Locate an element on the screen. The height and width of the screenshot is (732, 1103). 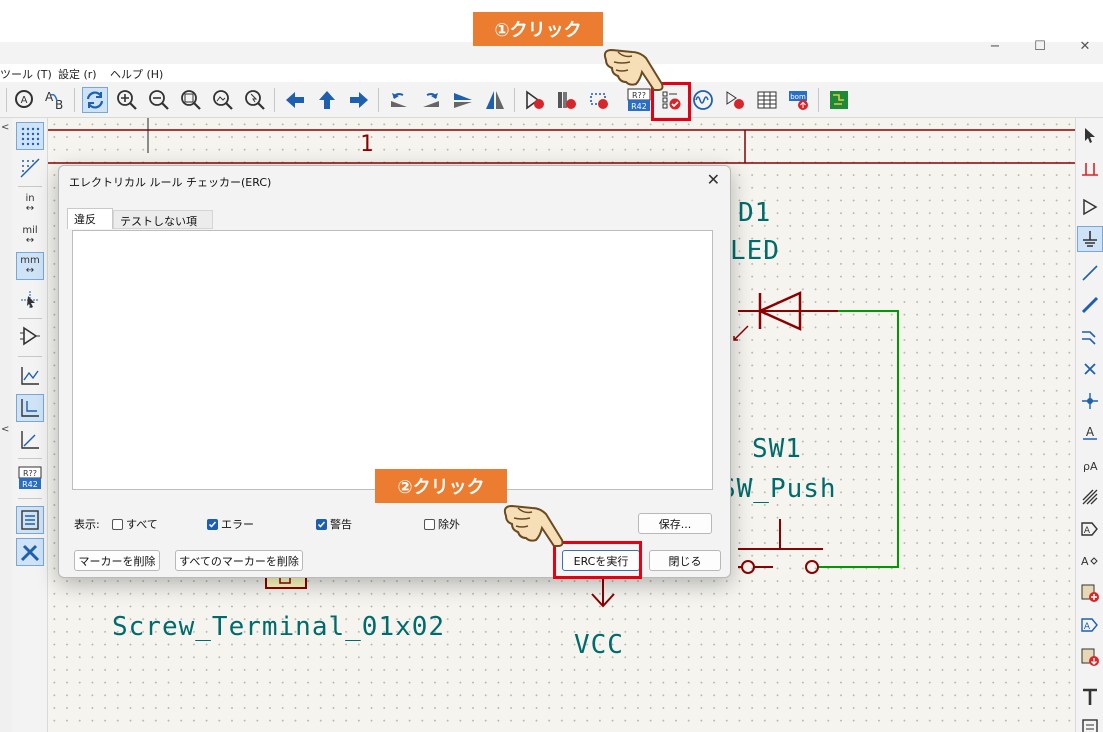
add-symbol-icon is located at coordinates (1090, 207).